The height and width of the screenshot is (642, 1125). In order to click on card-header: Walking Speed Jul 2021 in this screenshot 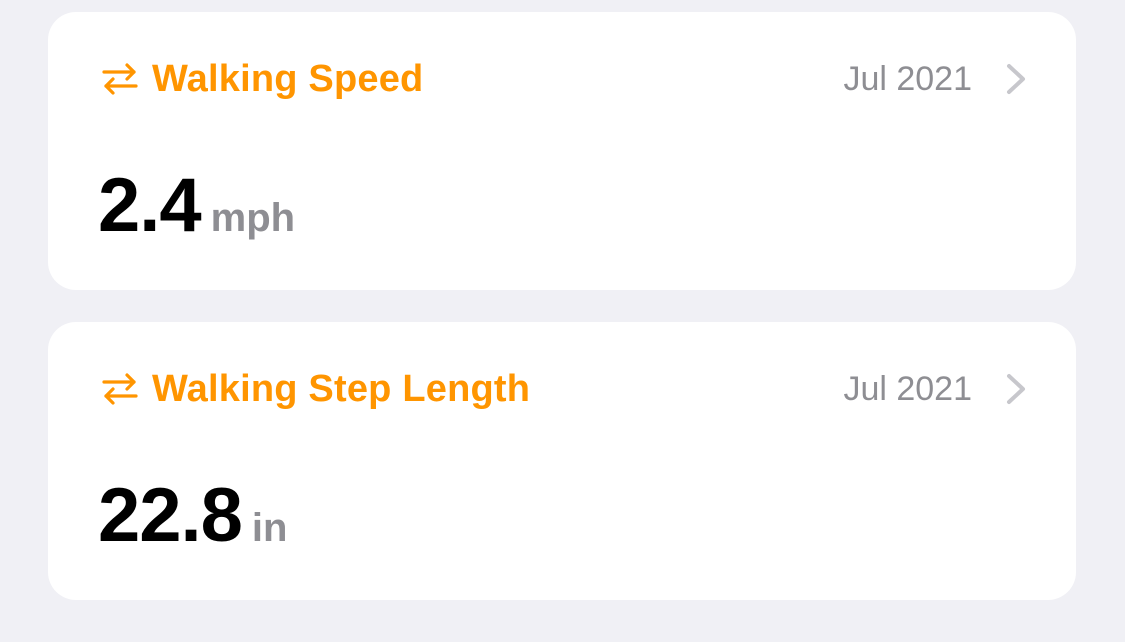, I will do `click(564, 79)`.